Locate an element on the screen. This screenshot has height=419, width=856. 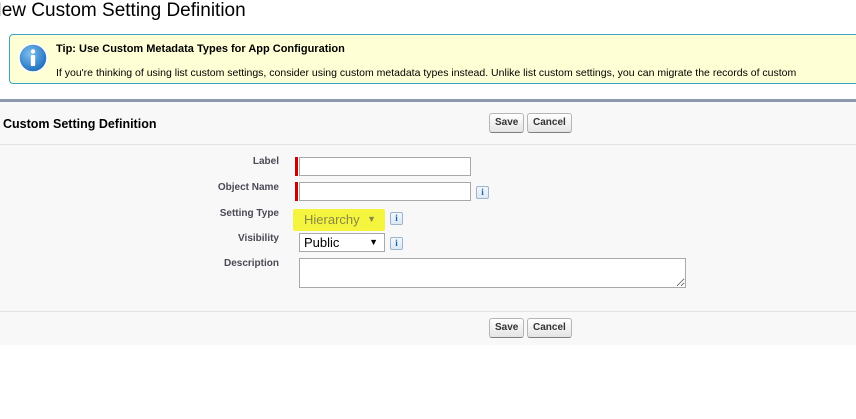
object-name-field-label: Object Name is located at coordinates (248, 187).